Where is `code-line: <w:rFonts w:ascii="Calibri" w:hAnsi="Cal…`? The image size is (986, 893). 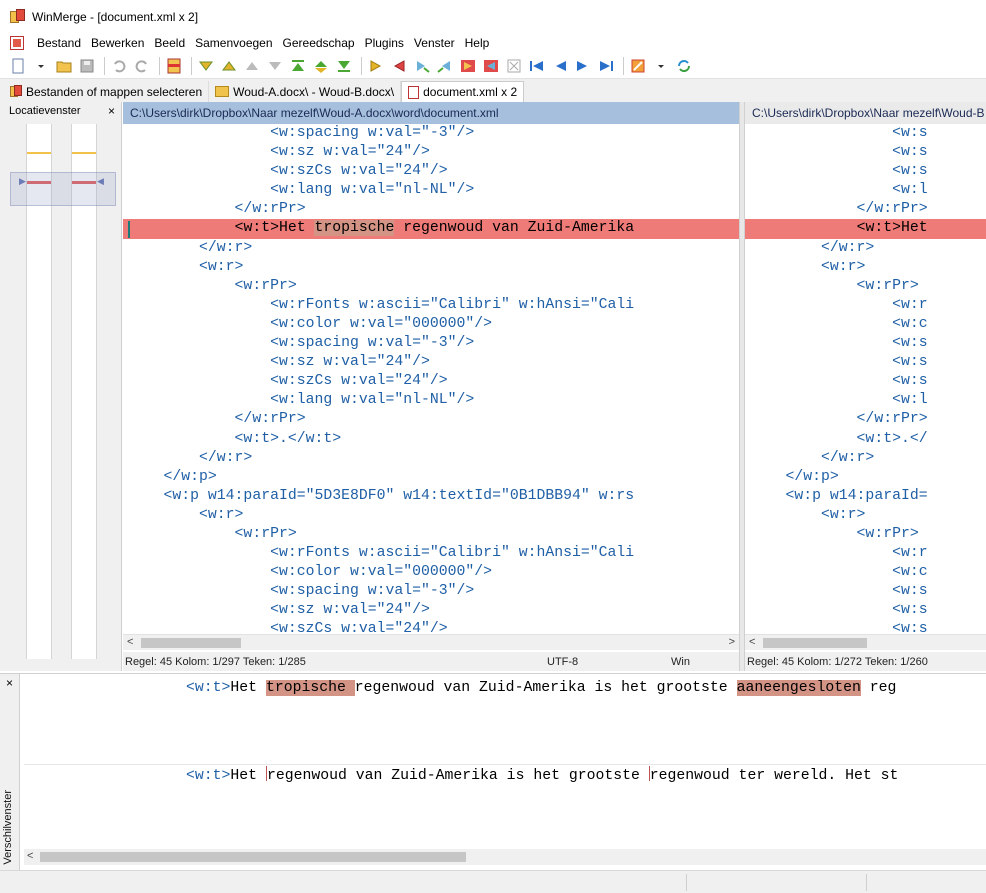 code-line: <w:rFonts w:ascii="Calibri" w:hAnsi="Cal… is located at coordinates (431, 305).